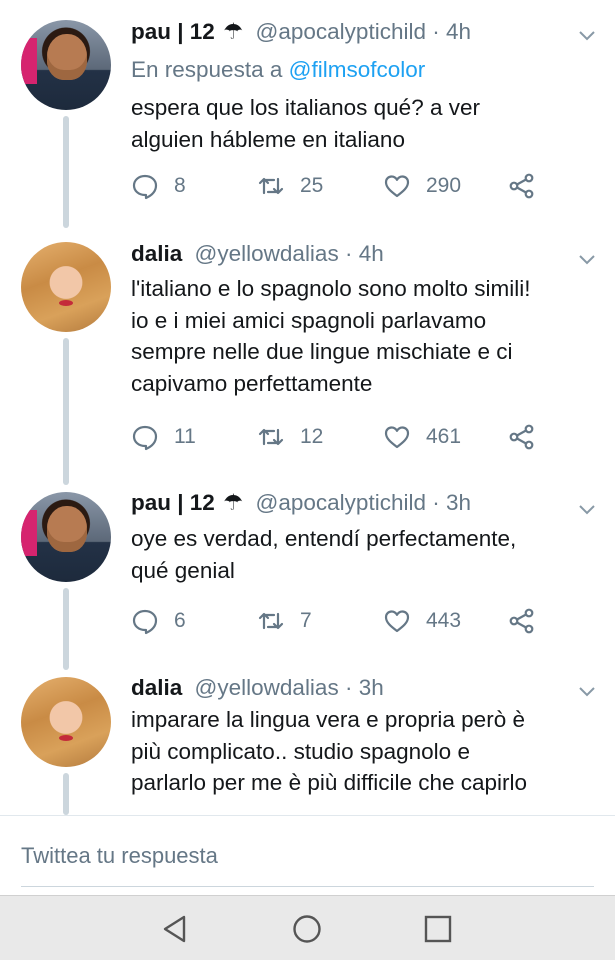  I want to click on reply-button: 8, so click(158, 186).